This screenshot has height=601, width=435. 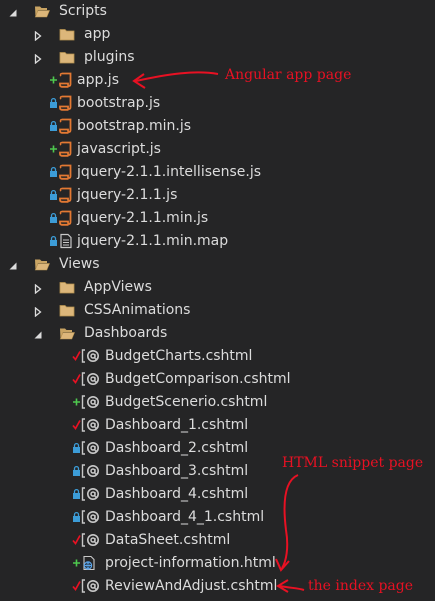 What do you see at coordinates (177, 76) in the screenshot?
I see `arrow-to-app-js` at bounding box center [177, 76].